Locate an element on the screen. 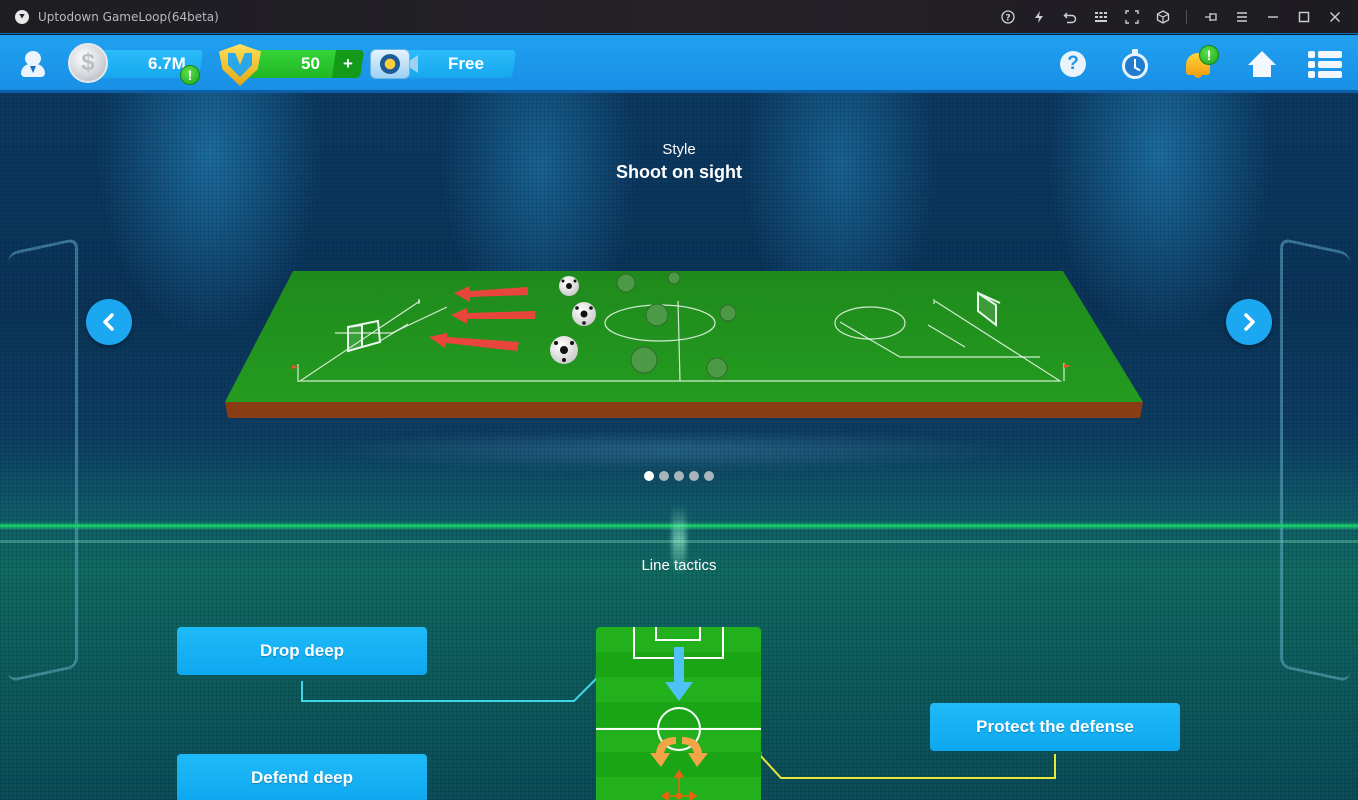 This screenshot has width=1358, height=800. pitch-surface is located at coordinates (684, 336).